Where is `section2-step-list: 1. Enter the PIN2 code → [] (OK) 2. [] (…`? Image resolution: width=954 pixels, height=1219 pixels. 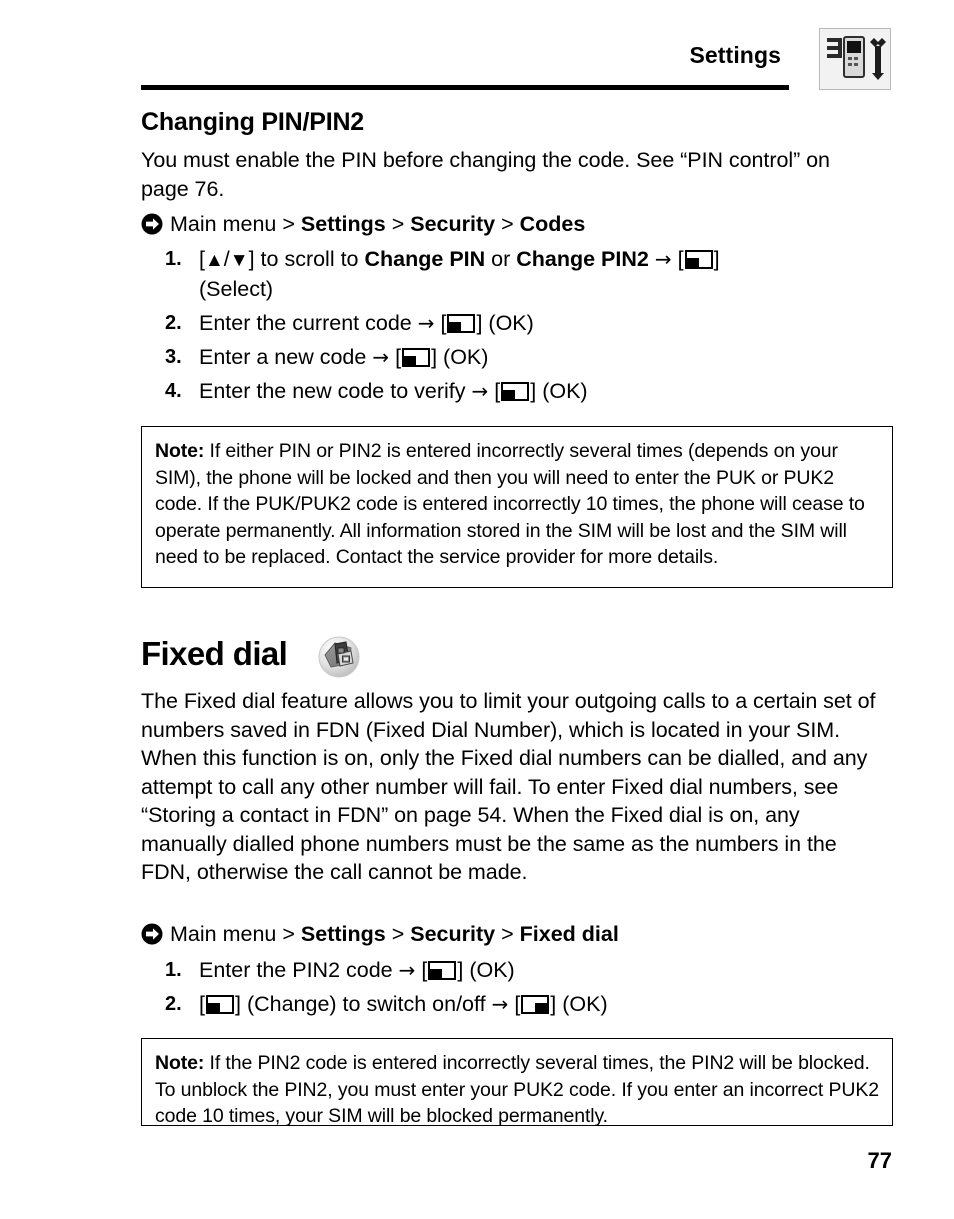
section2-step-list: 1. Enter the PIN2 code → [] (OK) 2. [] (… is located at coordinates (521, 990).